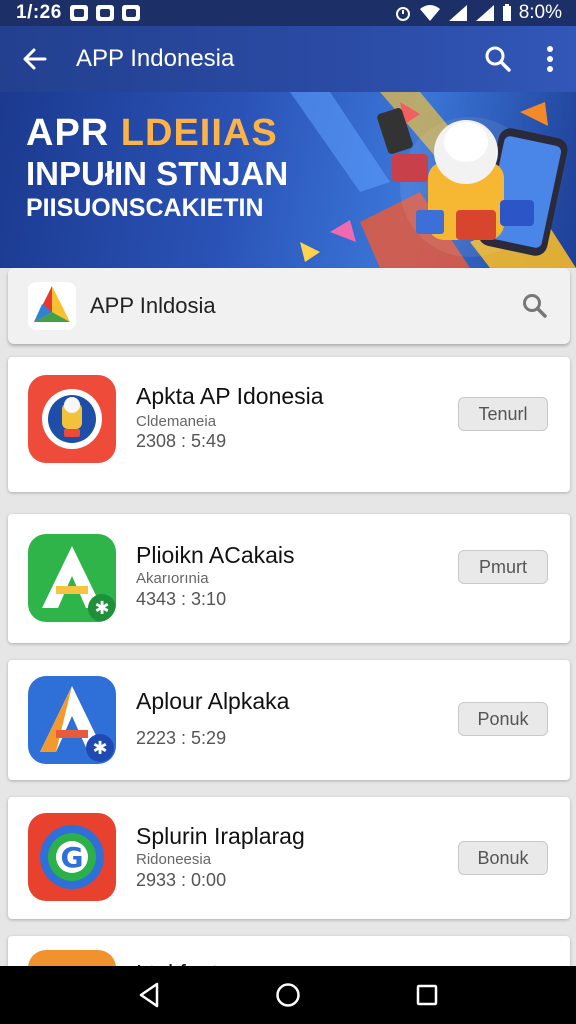  Describe the element at coordinates (484, 13) in the screenshot. I see `signal-2-icon` at that location.